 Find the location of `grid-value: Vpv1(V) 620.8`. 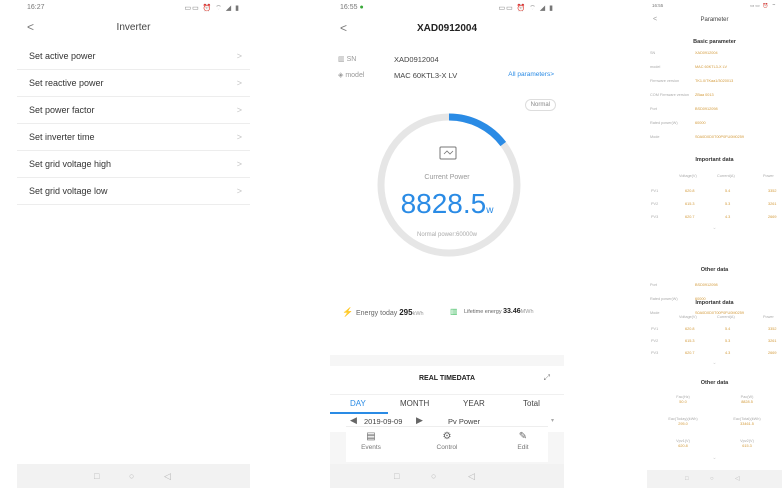

grid-value: Vpv1(V) 620.8 is located at coordinates (683, 444).